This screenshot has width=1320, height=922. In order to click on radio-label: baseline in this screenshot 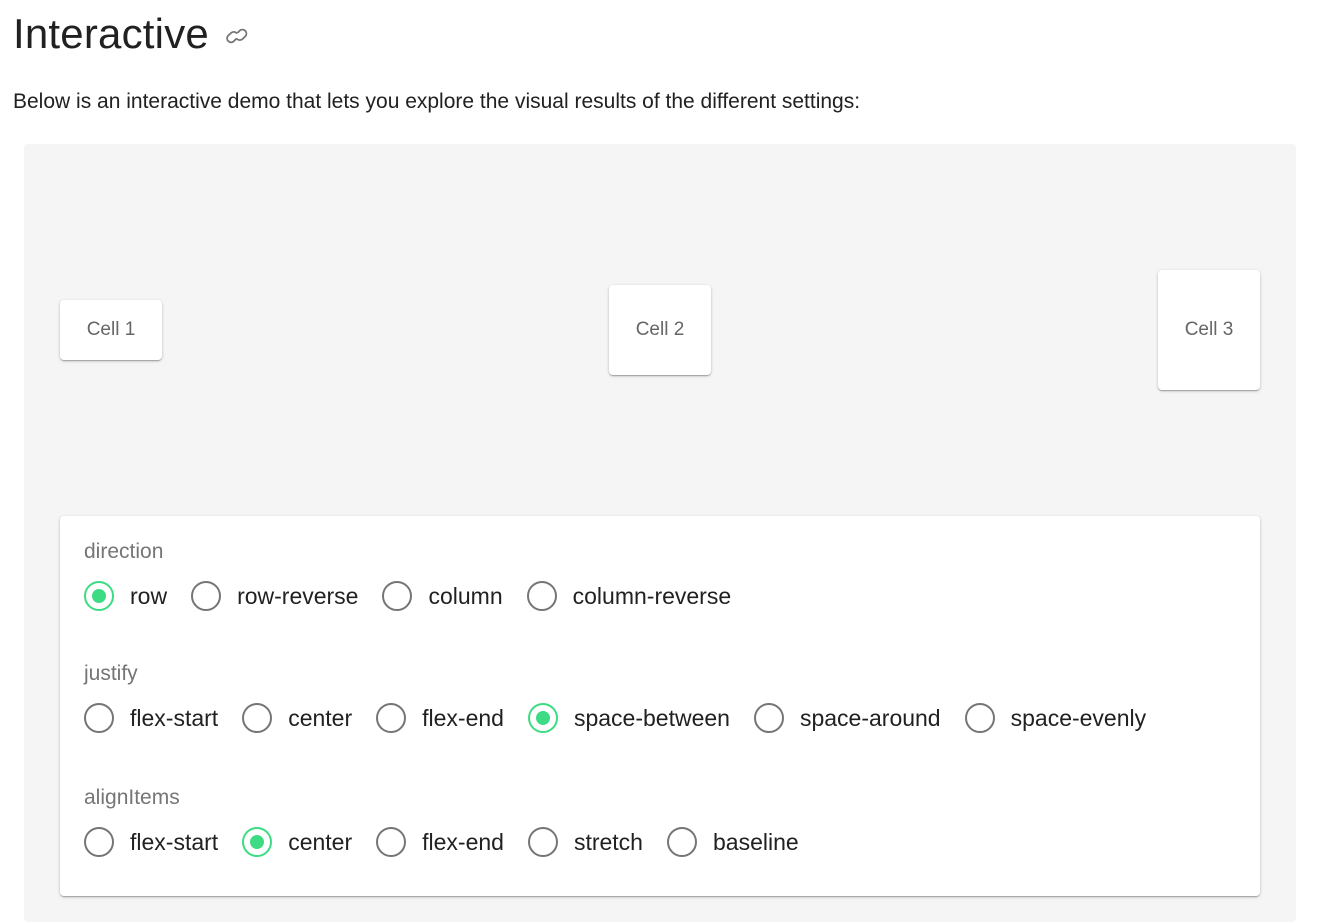, I will do `click(755, 842)`.